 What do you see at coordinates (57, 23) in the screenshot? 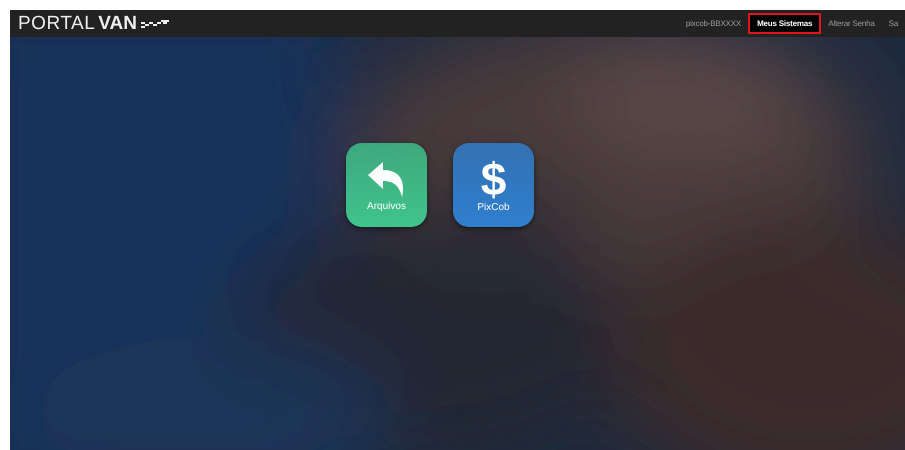
I see `logo-text: PORTAL` at bounding box center [57, 23].